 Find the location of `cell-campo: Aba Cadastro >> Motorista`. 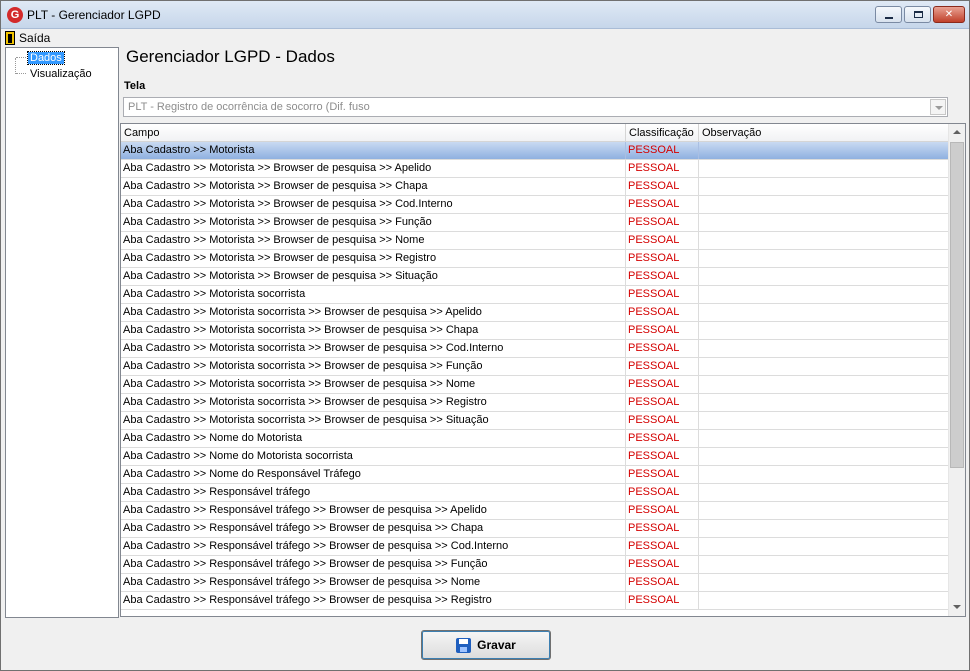

cell-campo: Aba Cadastro >> Motorista is located at coordinates (373, 150).